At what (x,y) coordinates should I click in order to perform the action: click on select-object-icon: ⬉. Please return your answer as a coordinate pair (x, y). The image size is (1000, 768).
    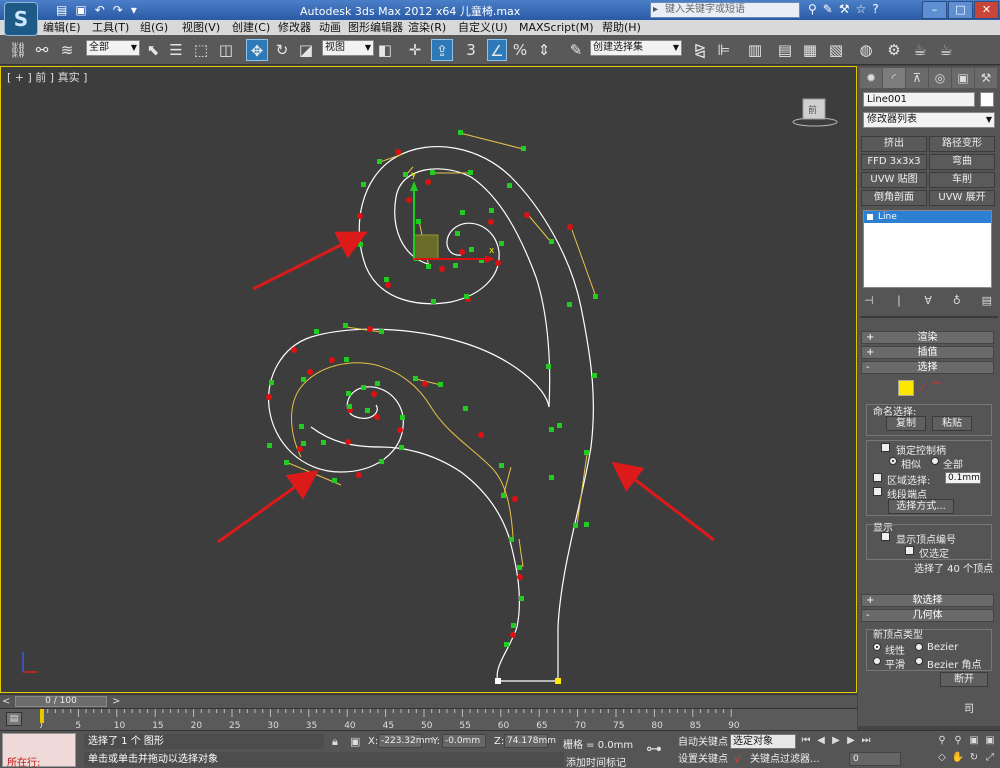
    Looking at the image, I should click on (153, 50).